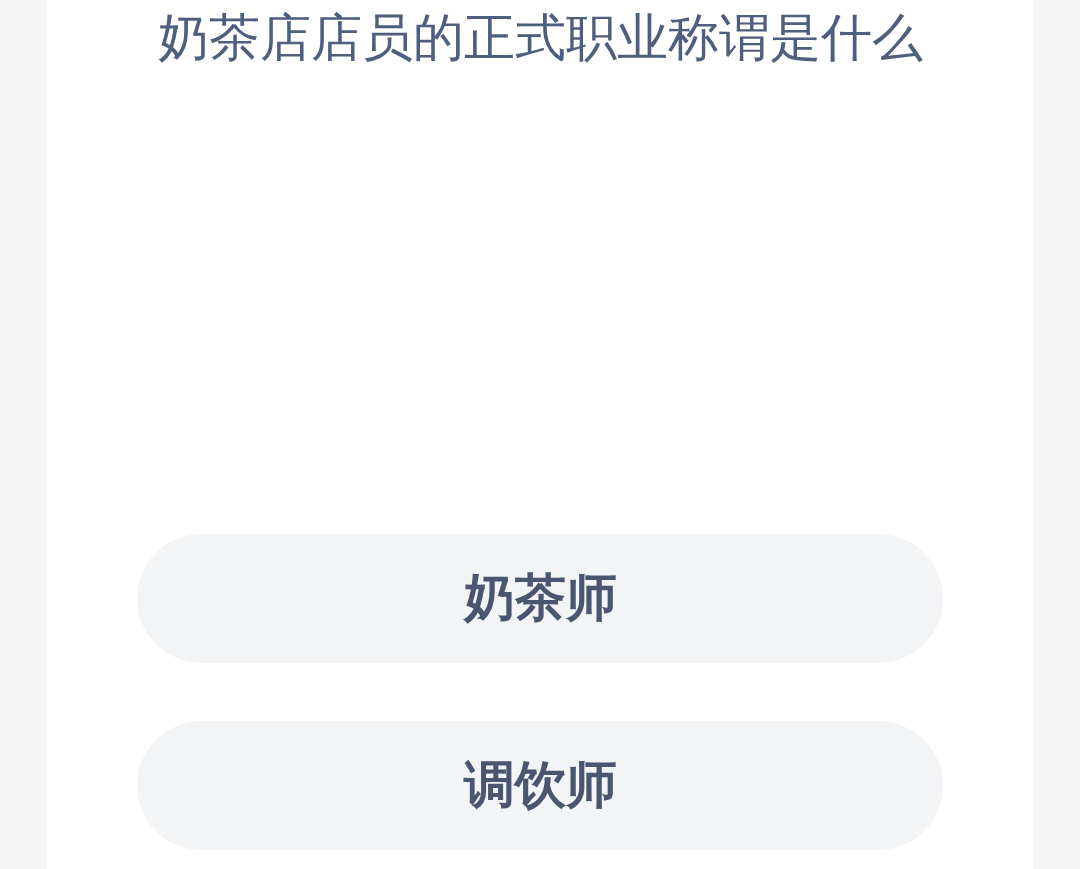  What do you see at coordinates (540, 785) in the screenshot?
I see `answer-option: 调饮师` at bounding box center [540, 785].